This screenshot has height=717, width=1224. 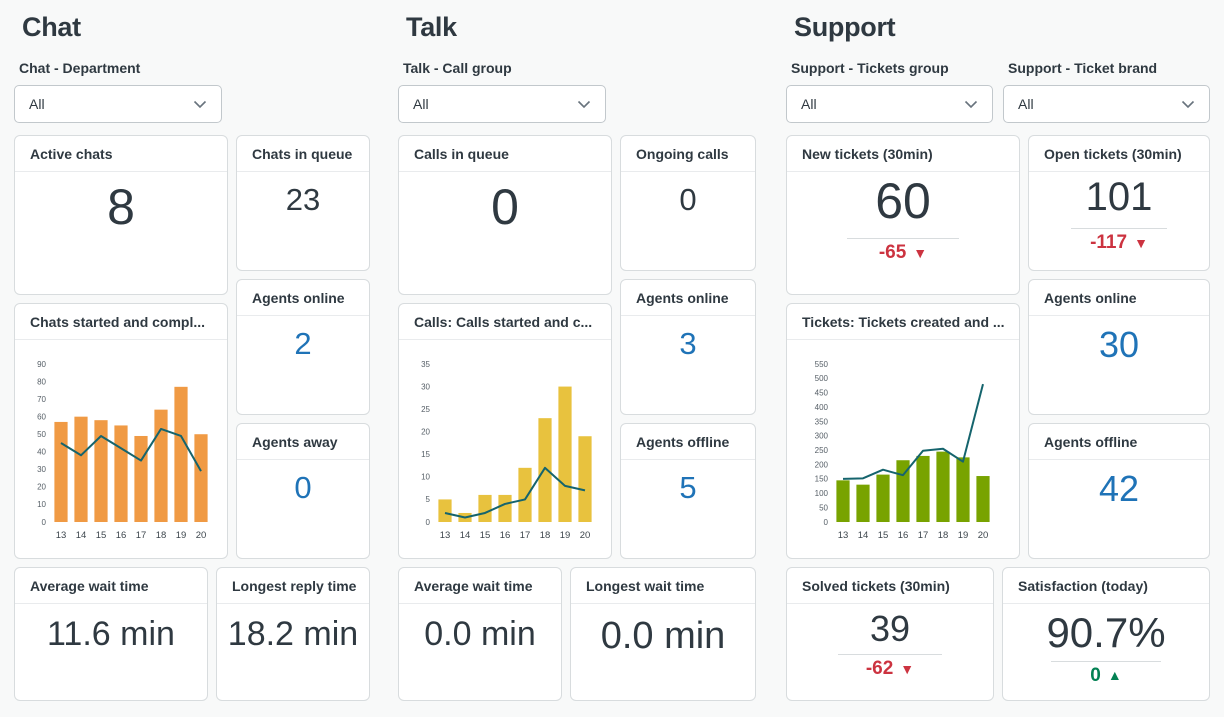 I want to click on card-value: 2, so click(x=303, y=343).